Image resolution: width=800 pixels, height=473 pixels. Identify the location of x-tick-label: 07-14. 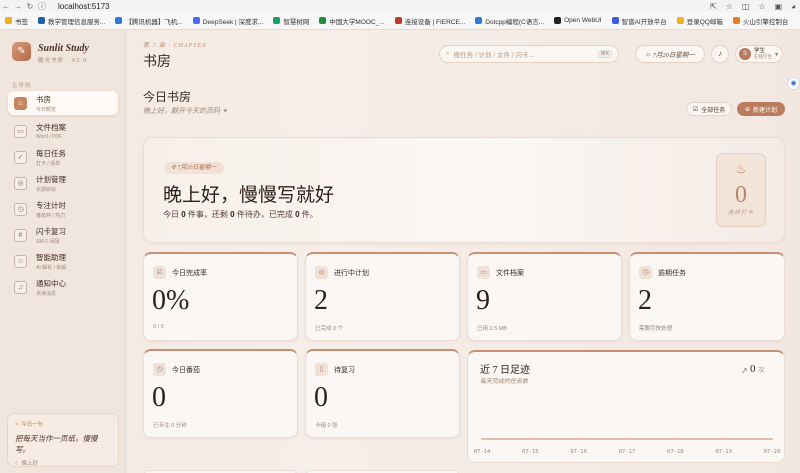
(482, 452).